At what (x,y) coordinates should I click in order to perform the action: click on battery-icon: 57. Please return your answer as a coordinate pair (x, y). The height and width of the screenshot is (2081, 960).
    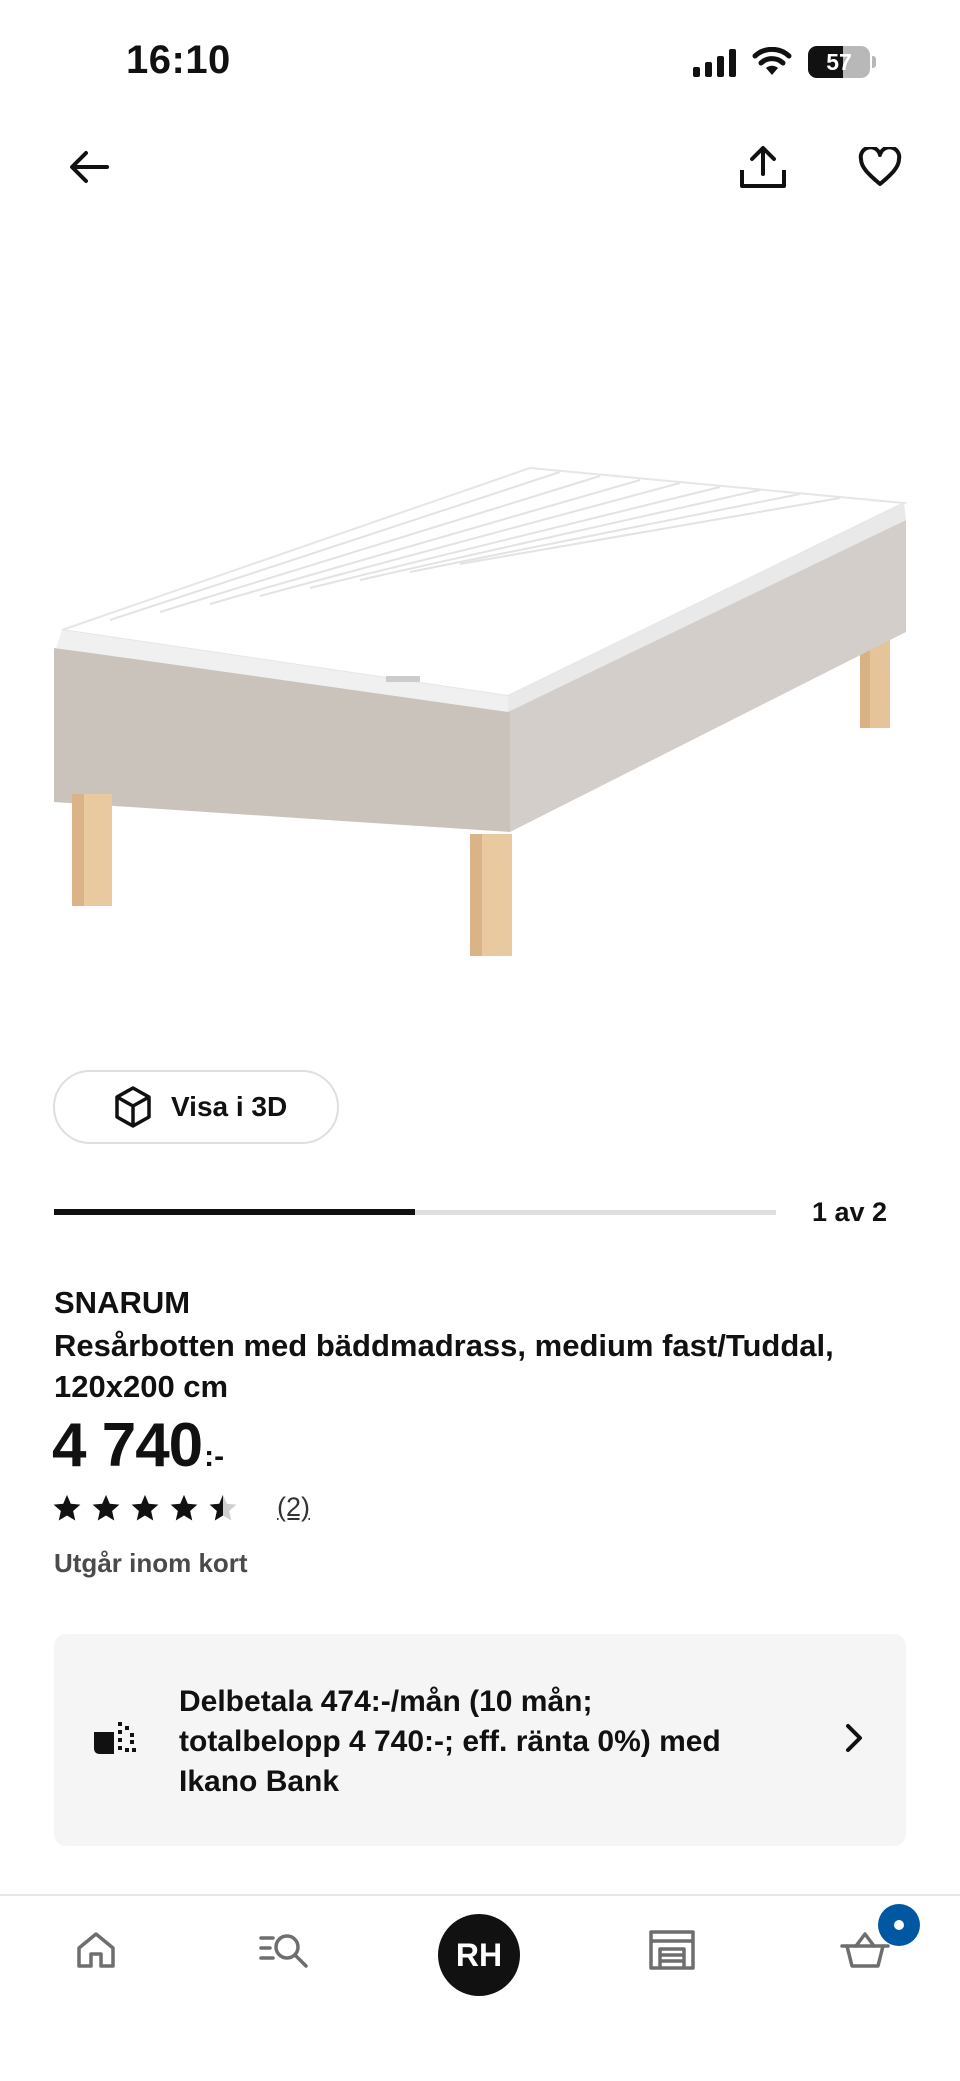
    Looking at the image, I should click on (839, 62).